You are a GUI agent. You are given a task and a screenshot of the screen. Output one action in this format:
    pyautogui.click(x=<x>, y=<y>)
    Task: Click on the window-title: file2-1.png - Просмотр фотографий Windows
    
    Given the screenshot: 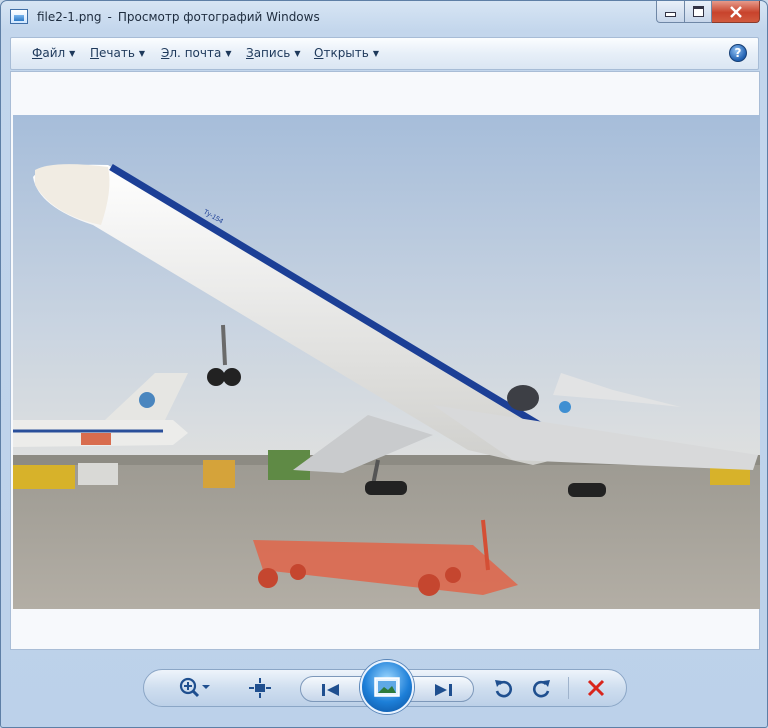 What is the action you would take?
    pyautogui.click(x=178, y=17)
    